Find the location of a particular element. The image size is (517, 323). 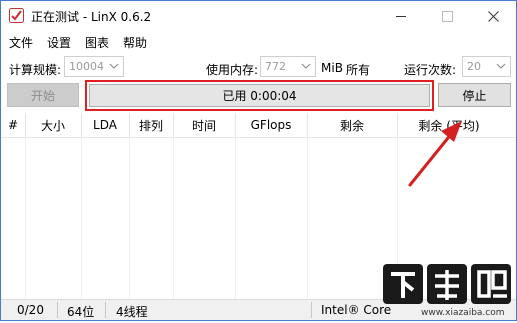

memory-value: 772 is located at coordinates (275, 66).